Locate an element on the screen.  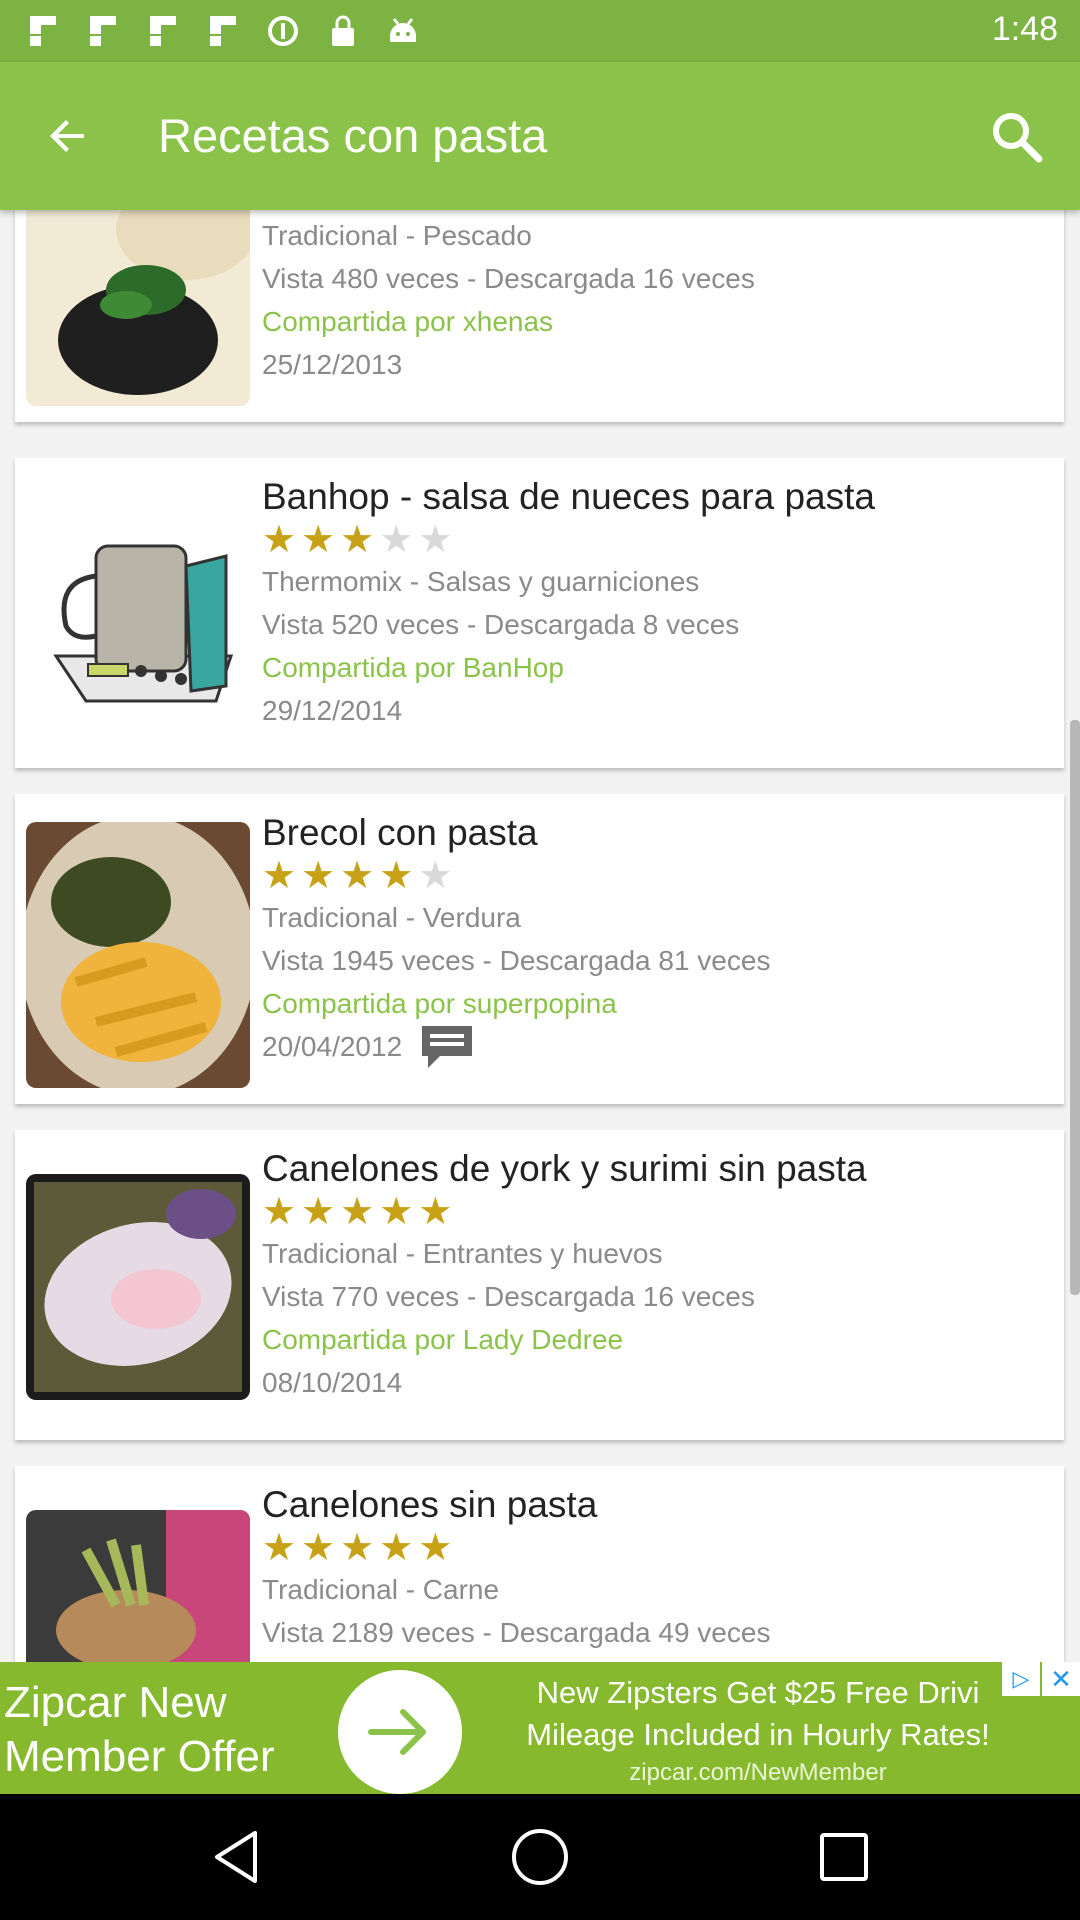
recipe-category: Tradicional - Verdura is located at coordinates (391, 917).